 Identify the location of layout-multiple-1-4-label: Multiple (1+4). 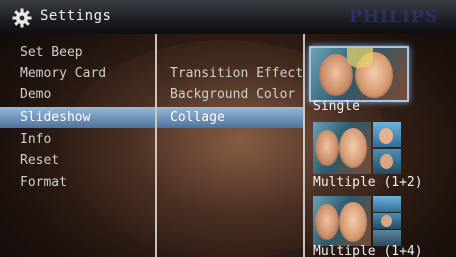
(368, 250).